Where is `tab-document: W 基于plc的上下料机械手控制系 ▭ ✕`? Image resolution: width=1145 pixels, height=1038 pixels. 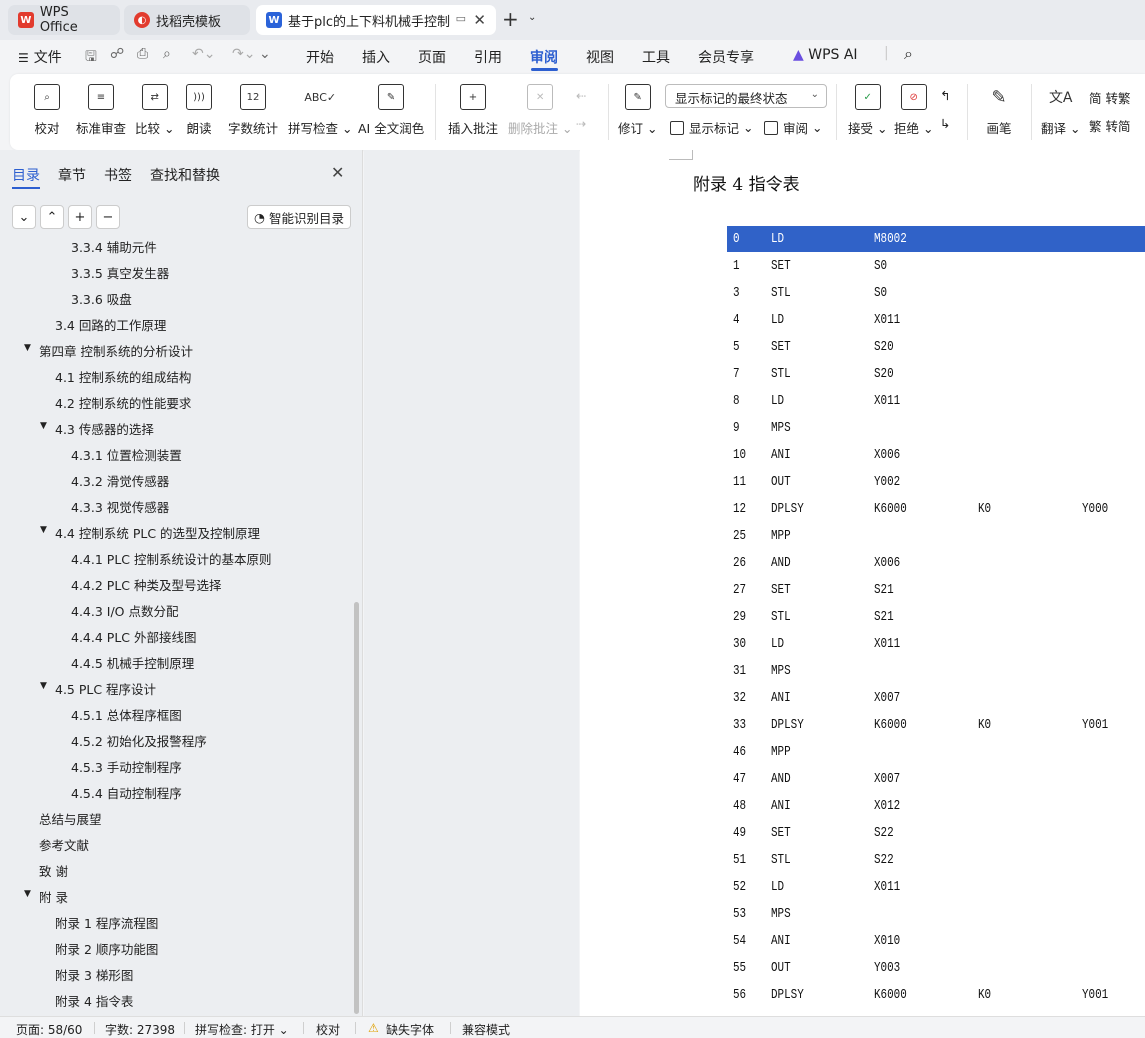
tab-document: W 基于plc的上下料机械手控制系 ▭ ✕ is located at coordinates (376, 20).